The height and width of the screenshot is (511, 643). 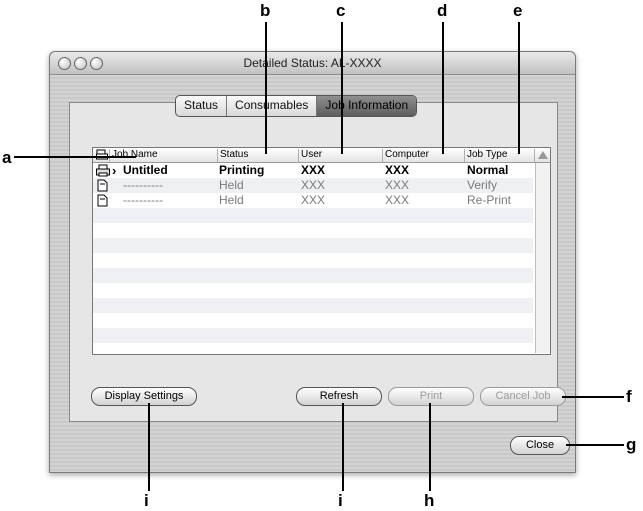 I want to click on status-cell: Printing, so click(x=242, y=170).